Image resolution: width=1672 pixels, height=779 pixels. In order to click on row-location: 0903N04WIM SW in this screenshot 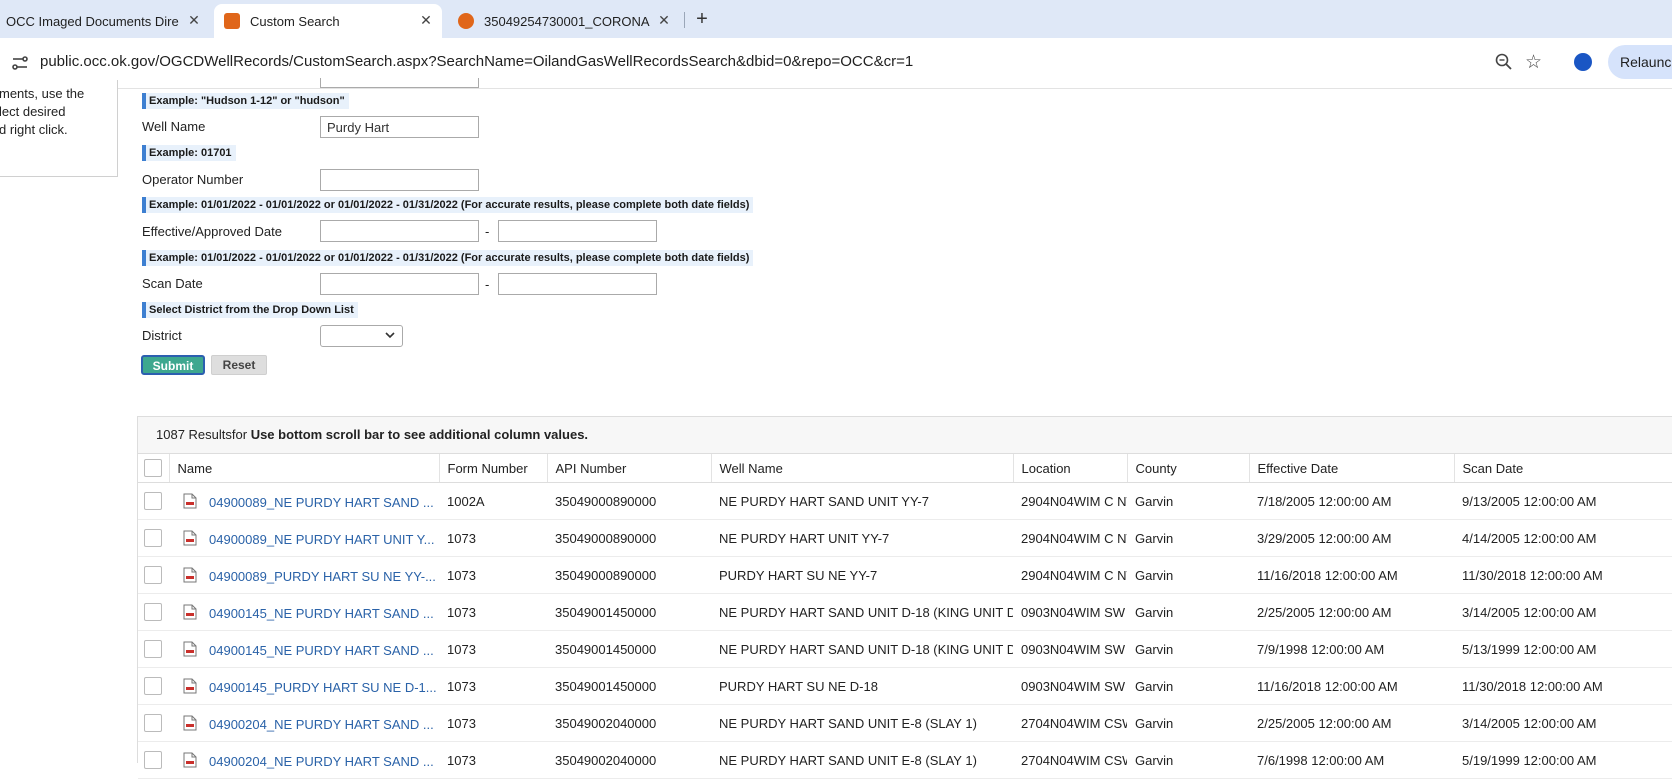, I will do `click(1070, 649)`.